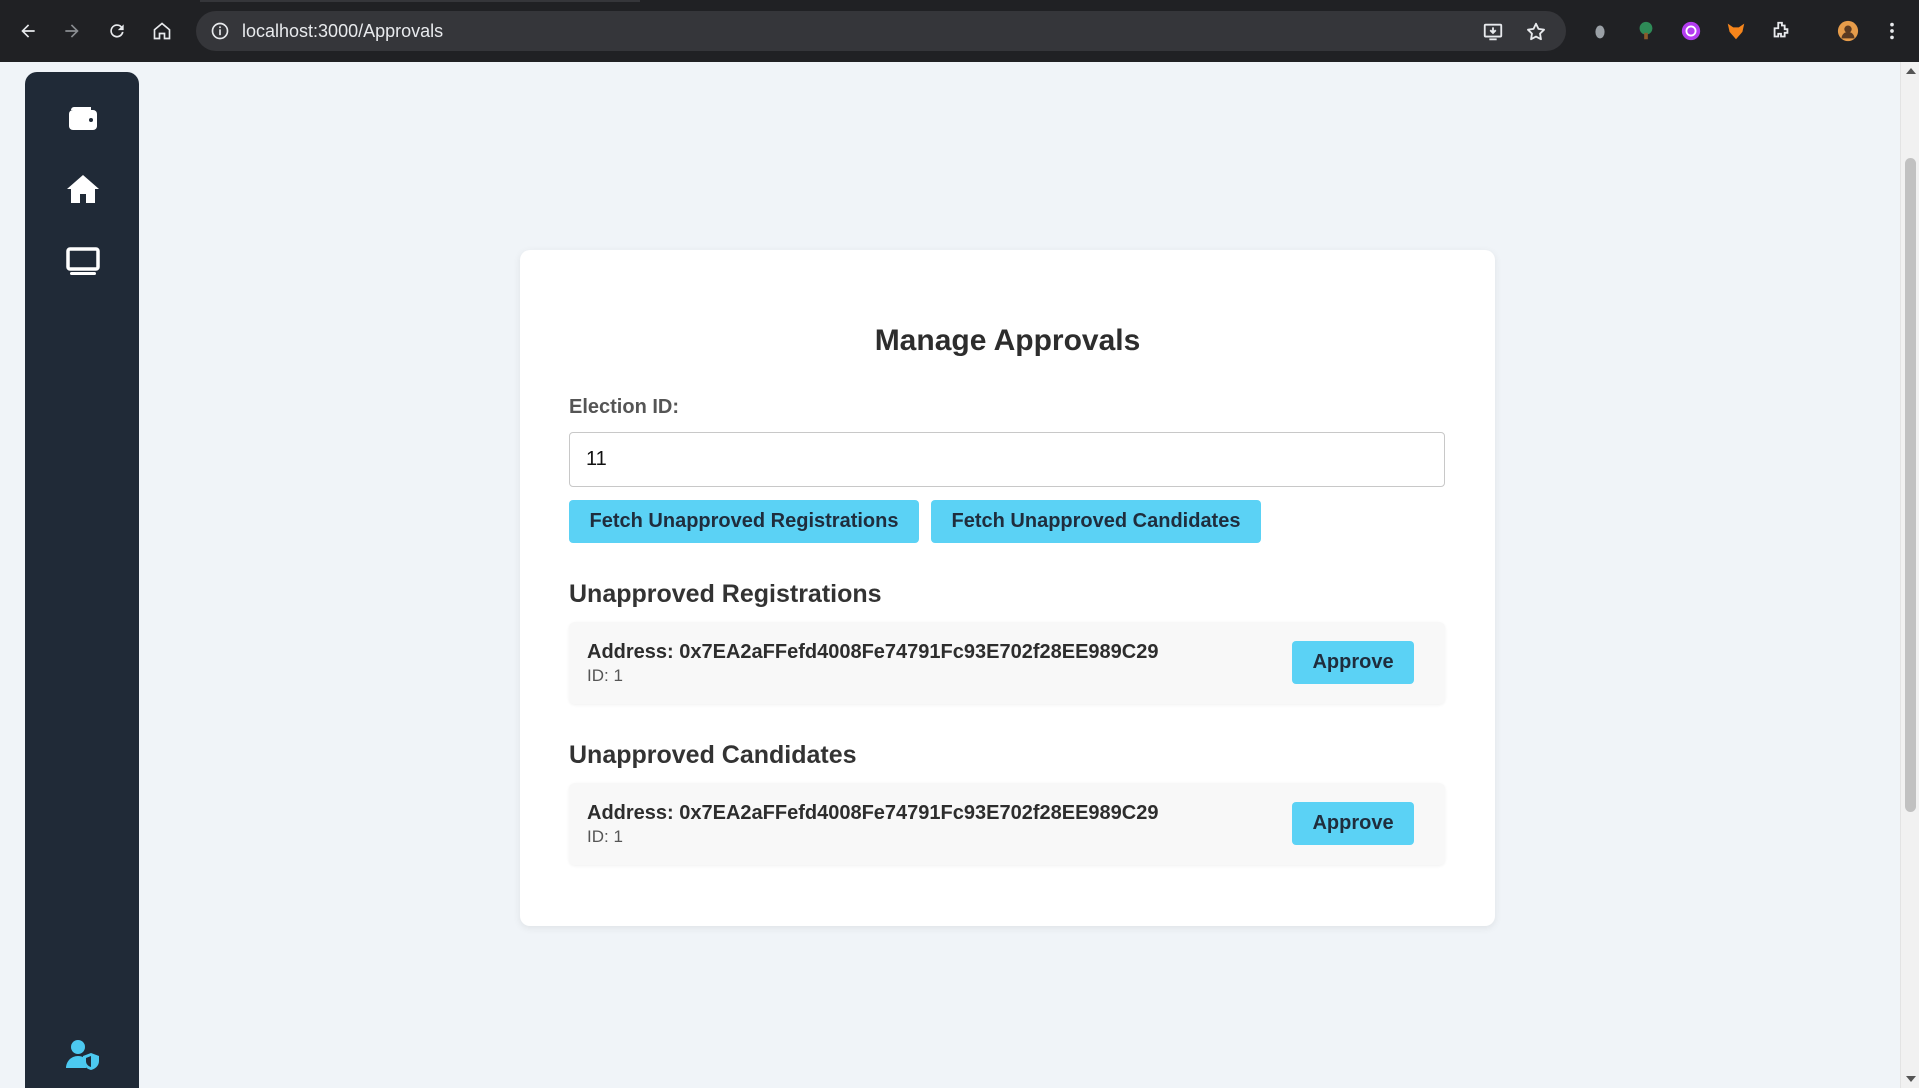 This screenshot has width=1919, height=1088. I want to click on registrations-heading: Unapproved Registrations, so click(725, 594).